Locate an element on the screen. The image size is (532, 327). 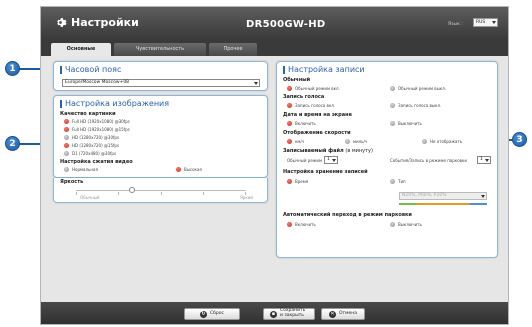
storage-ratio-bar is located at coordinates (443, 204).